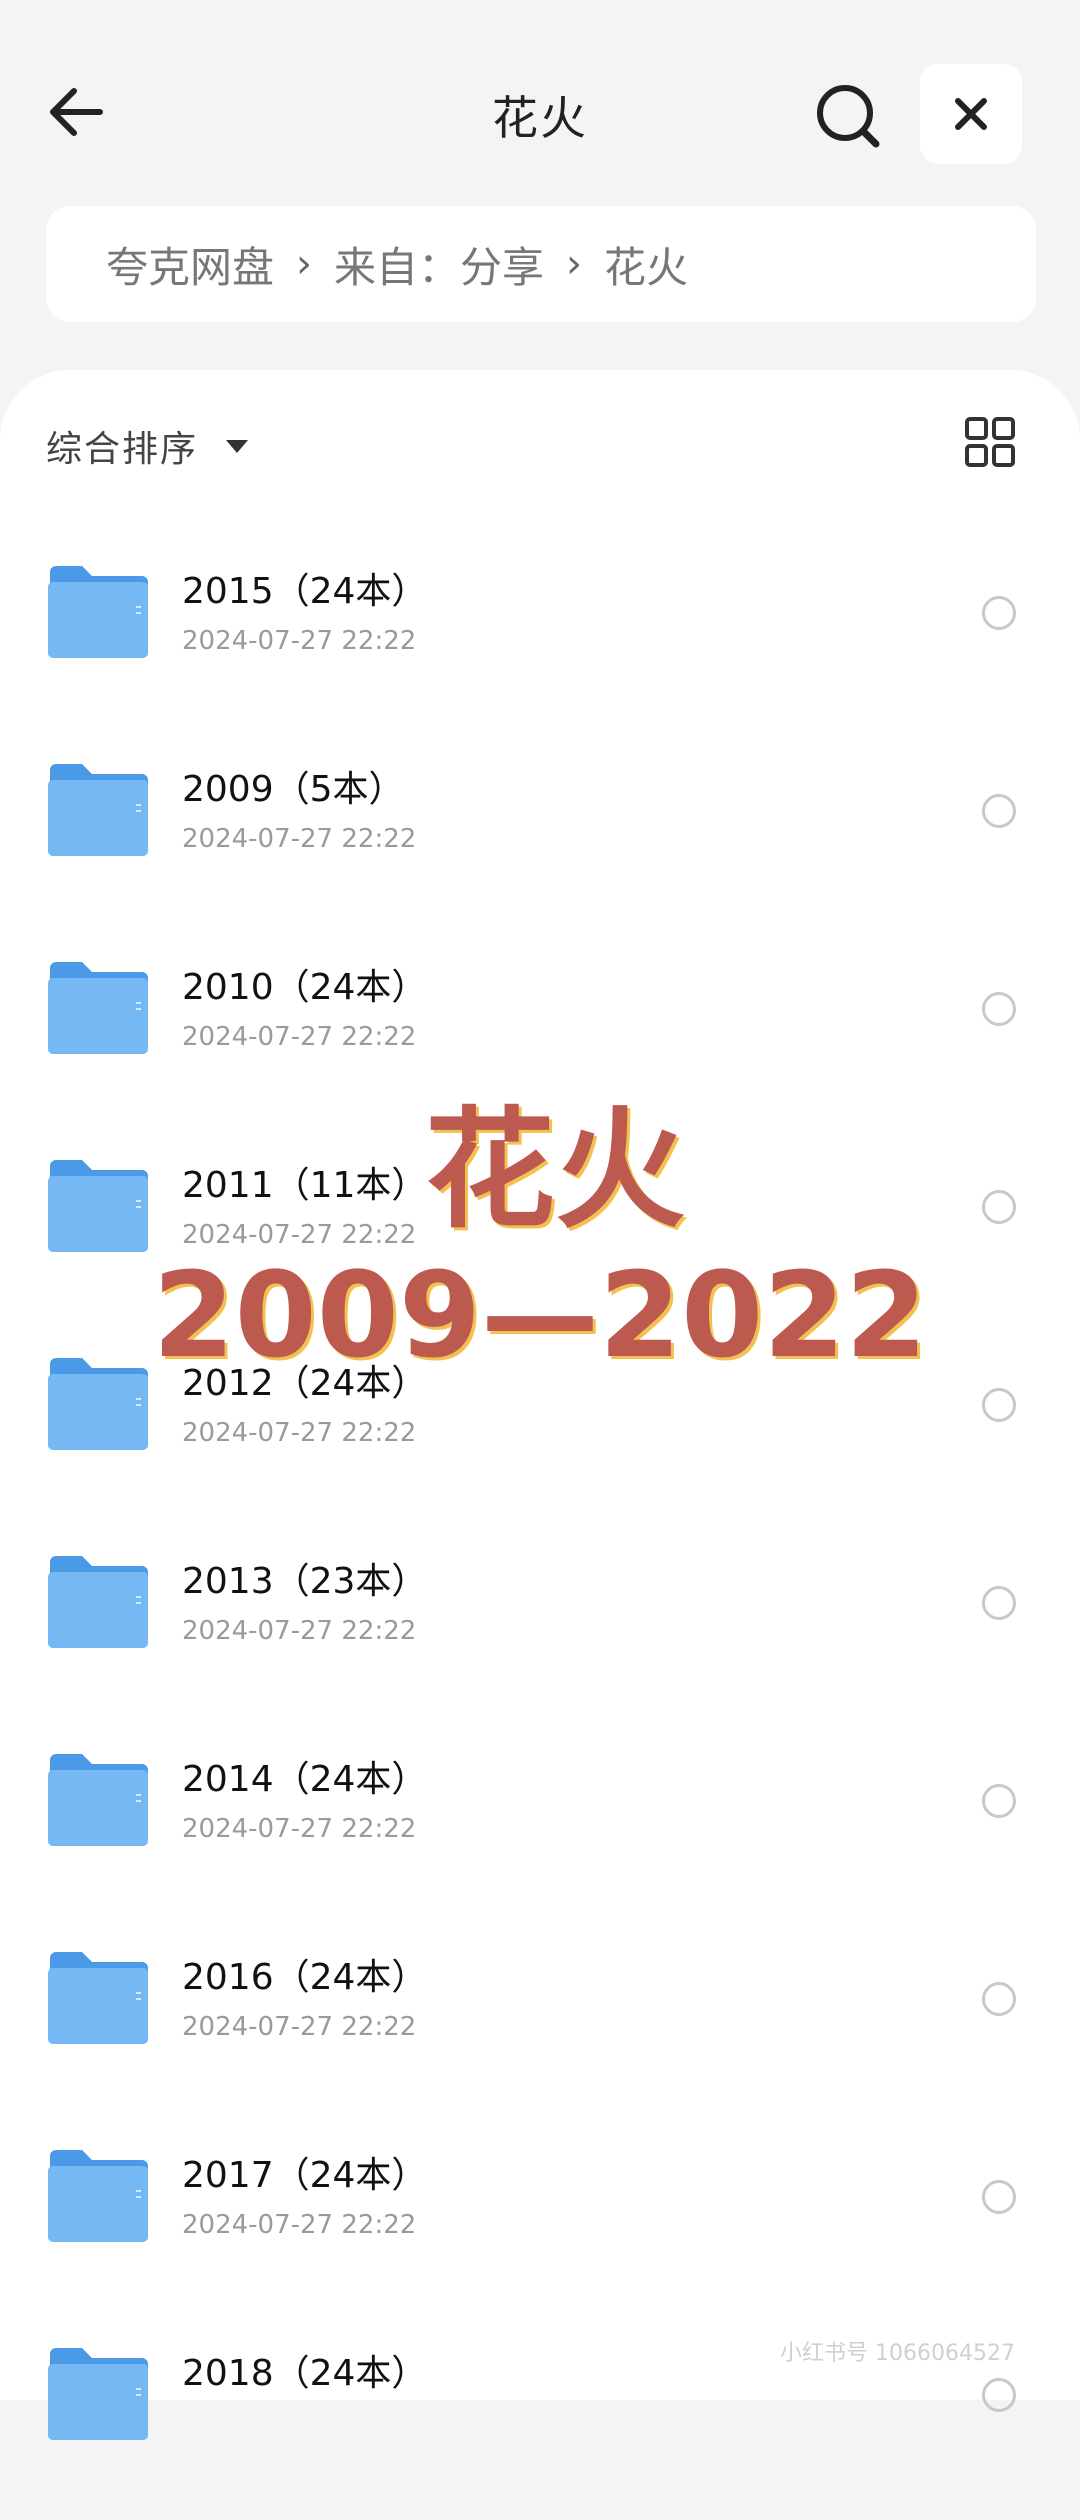  I want to click on file-name: 2017（24本）, so click(305, 2175).